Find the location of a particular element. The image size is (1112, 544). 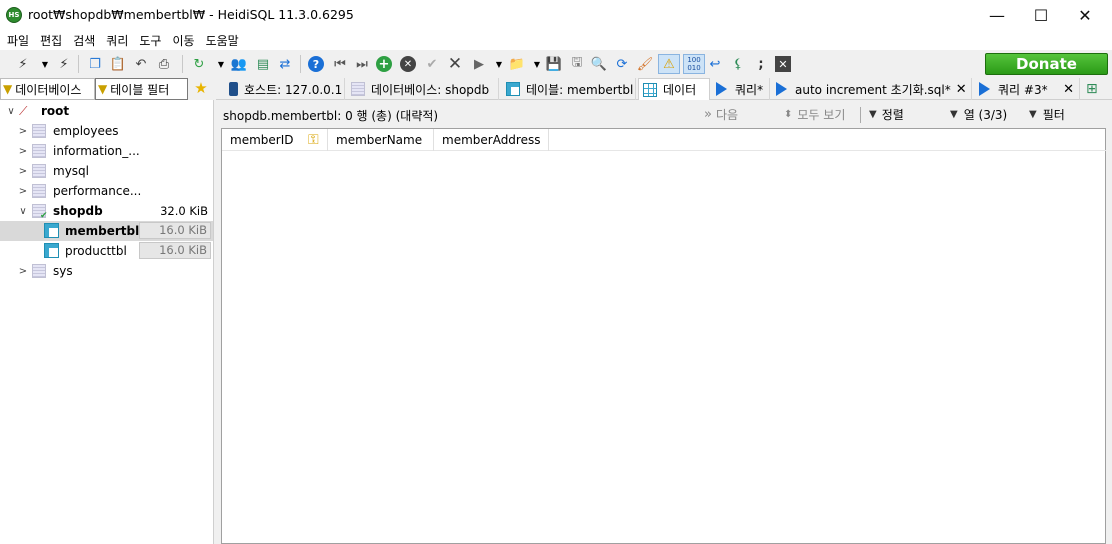

tab-auto-increment-sql: auto increment 초기화.sql* ✕ is located at coordinates (872, 89).